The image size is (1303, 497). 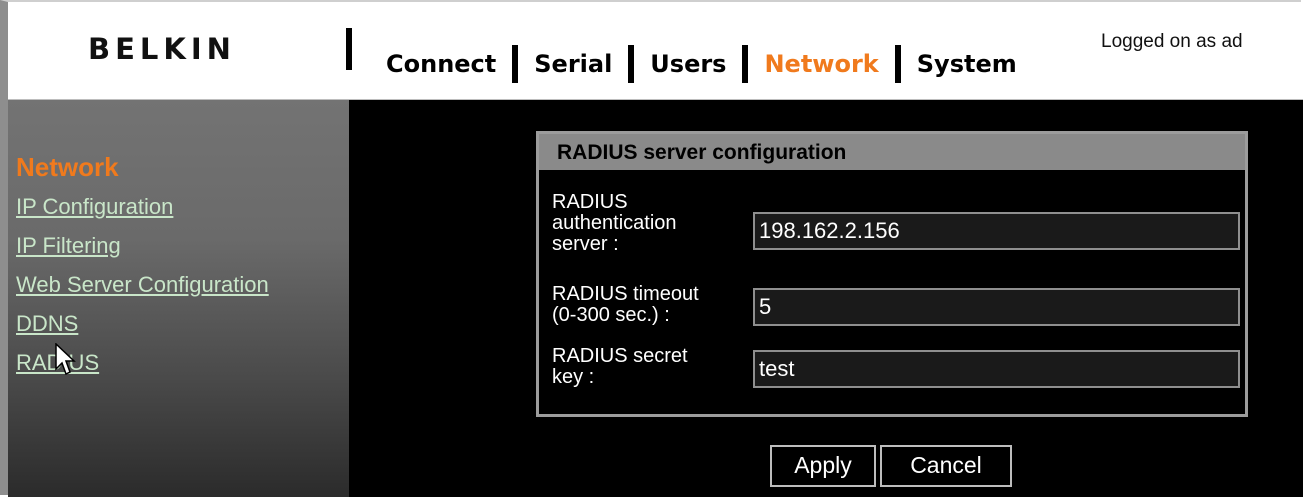 What do you see at coordinates (68, 246) in the screenshot?
I see `sidebar-item-ip-filtering: IP Filtering` at bounding box center [68, 246].